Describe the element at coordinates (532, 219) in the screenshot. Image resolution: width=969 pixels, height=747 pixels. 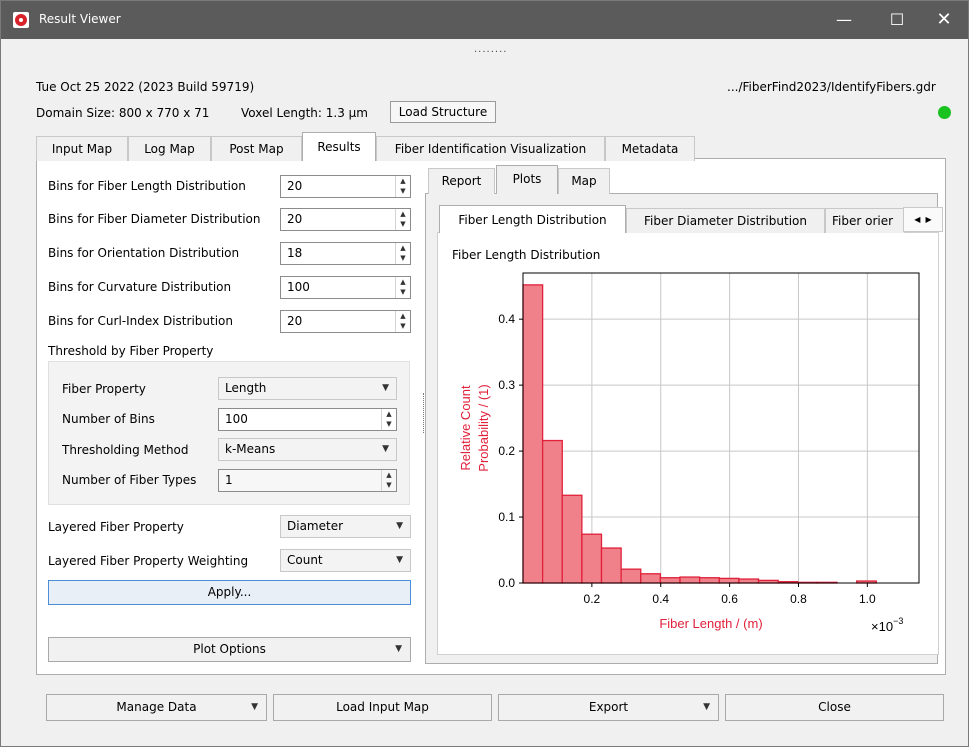
I see `tab-fiber-length-distribution: Fiber Length Distribution` at that location.